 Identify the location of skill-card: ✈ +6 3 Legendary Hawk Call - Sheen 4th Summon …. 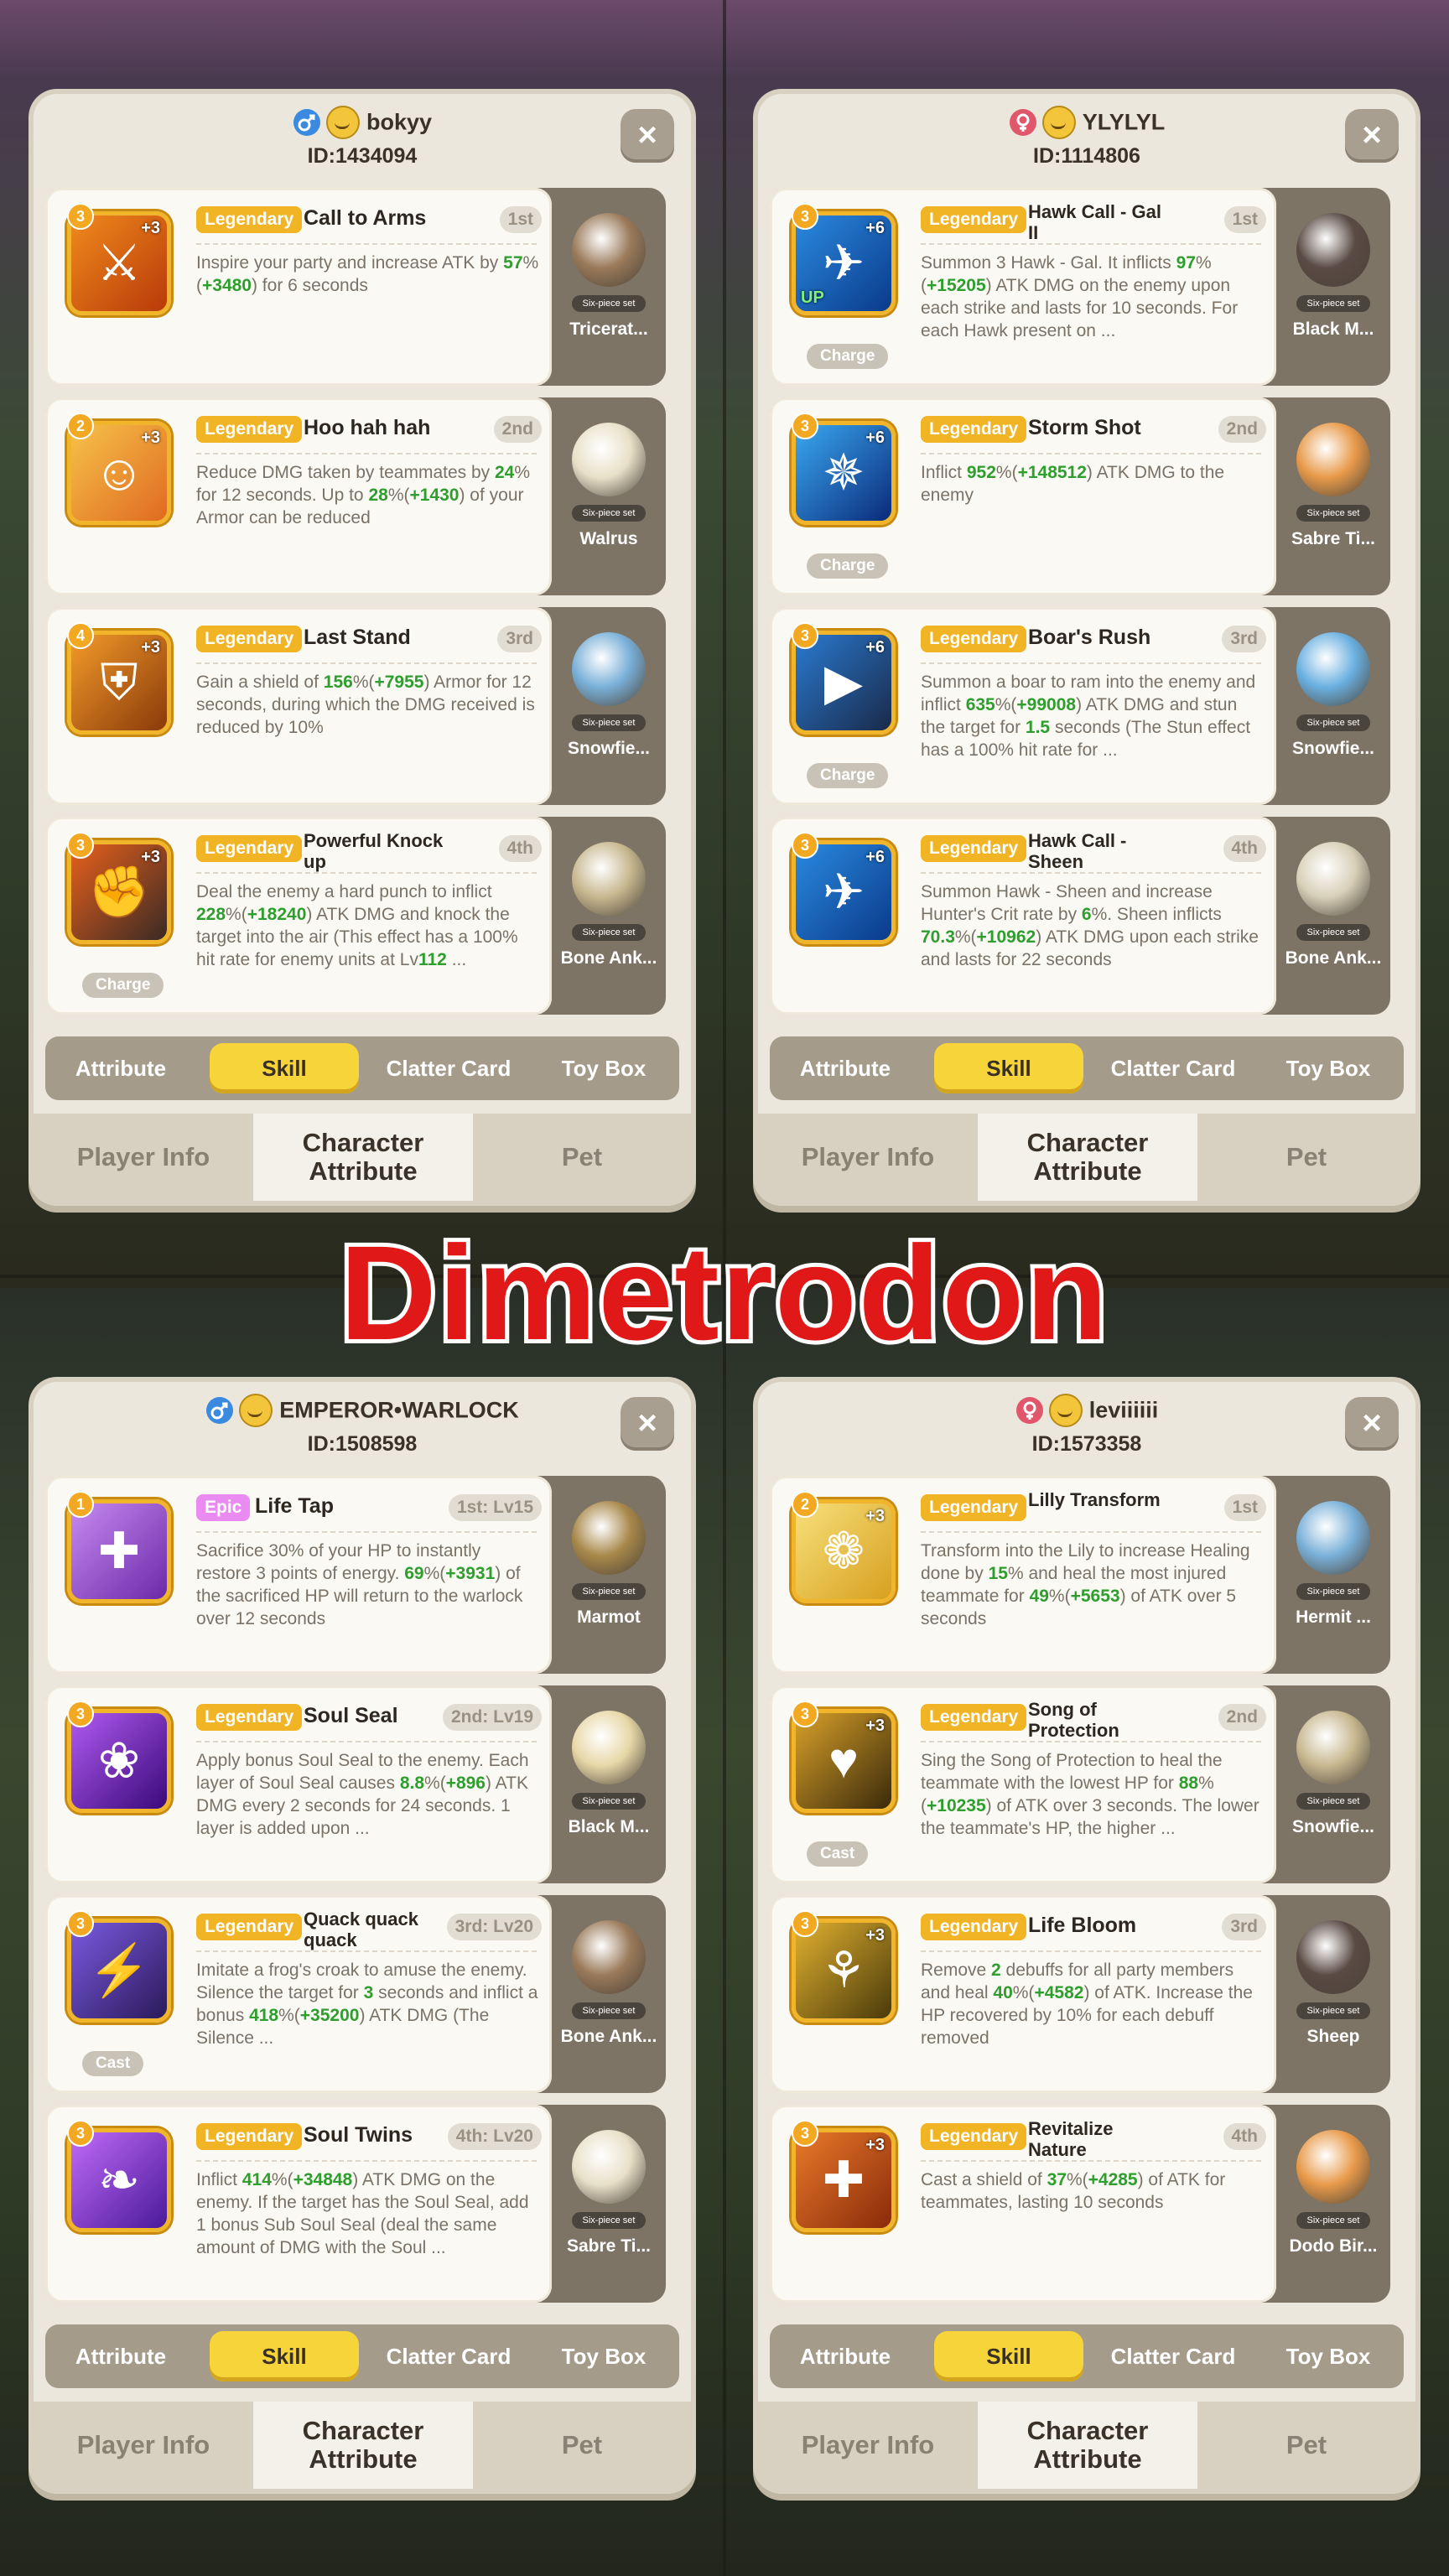
(1023, 916).